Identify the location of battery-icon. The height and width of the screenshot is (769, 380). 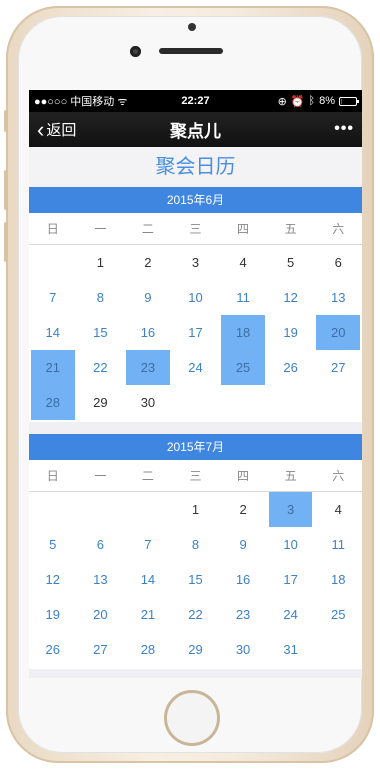
(349, 101).